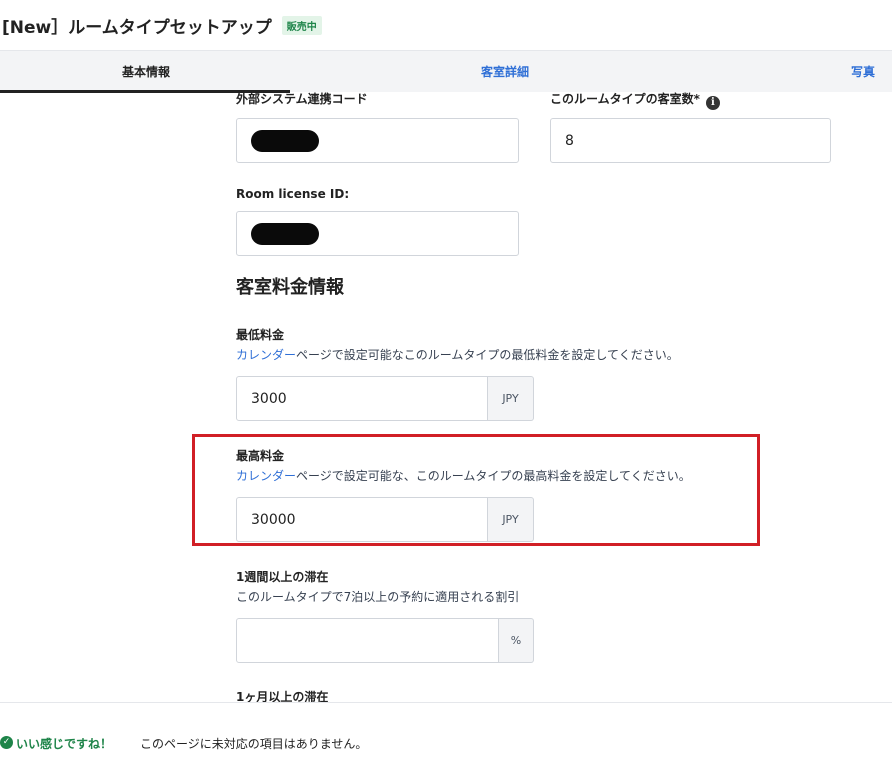  Describe the element at coordinates (516, 640) in the screenshot. I see `percent-addon: %` at that location.